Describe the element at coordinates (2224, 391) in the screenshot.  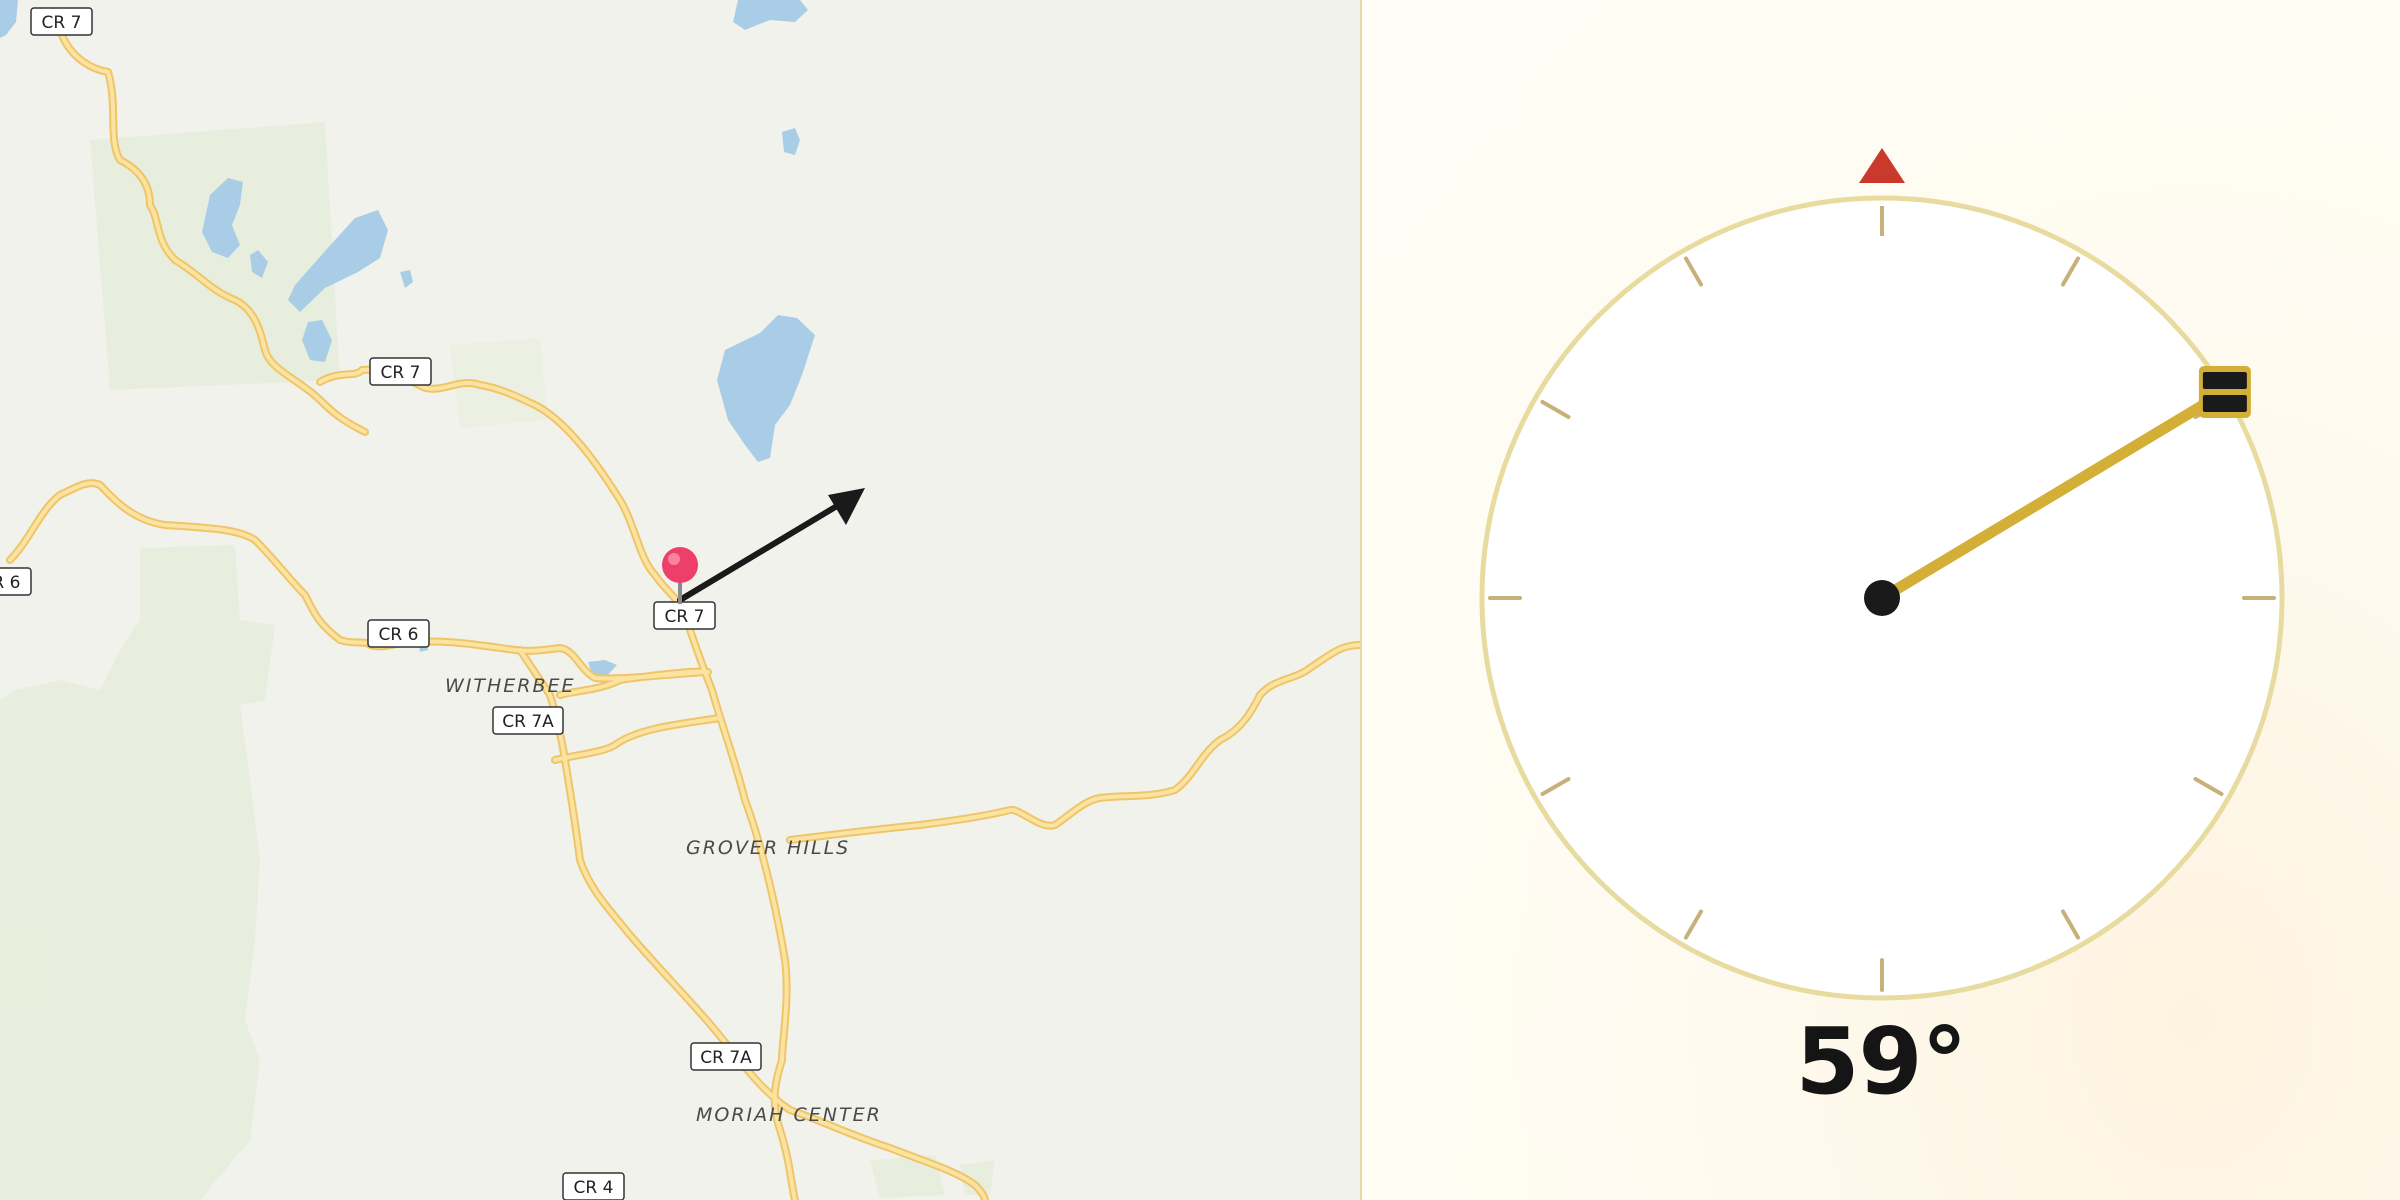
I see `needle-handle-icon` at that location.